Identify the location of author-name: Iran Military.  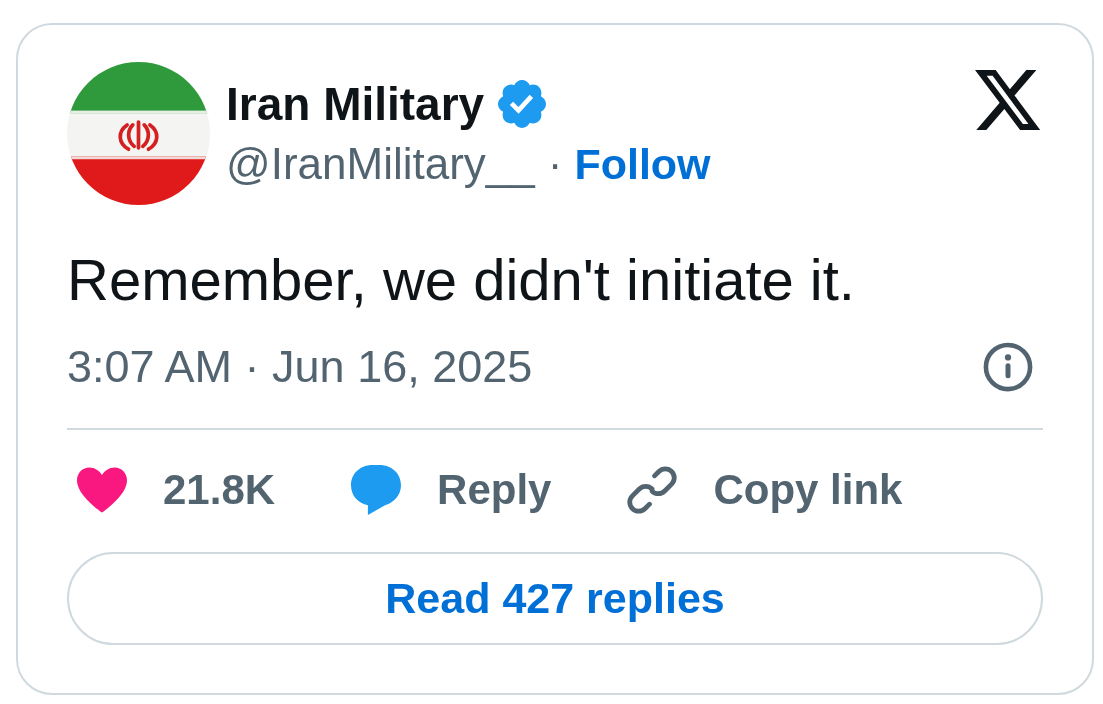
(355, 104).